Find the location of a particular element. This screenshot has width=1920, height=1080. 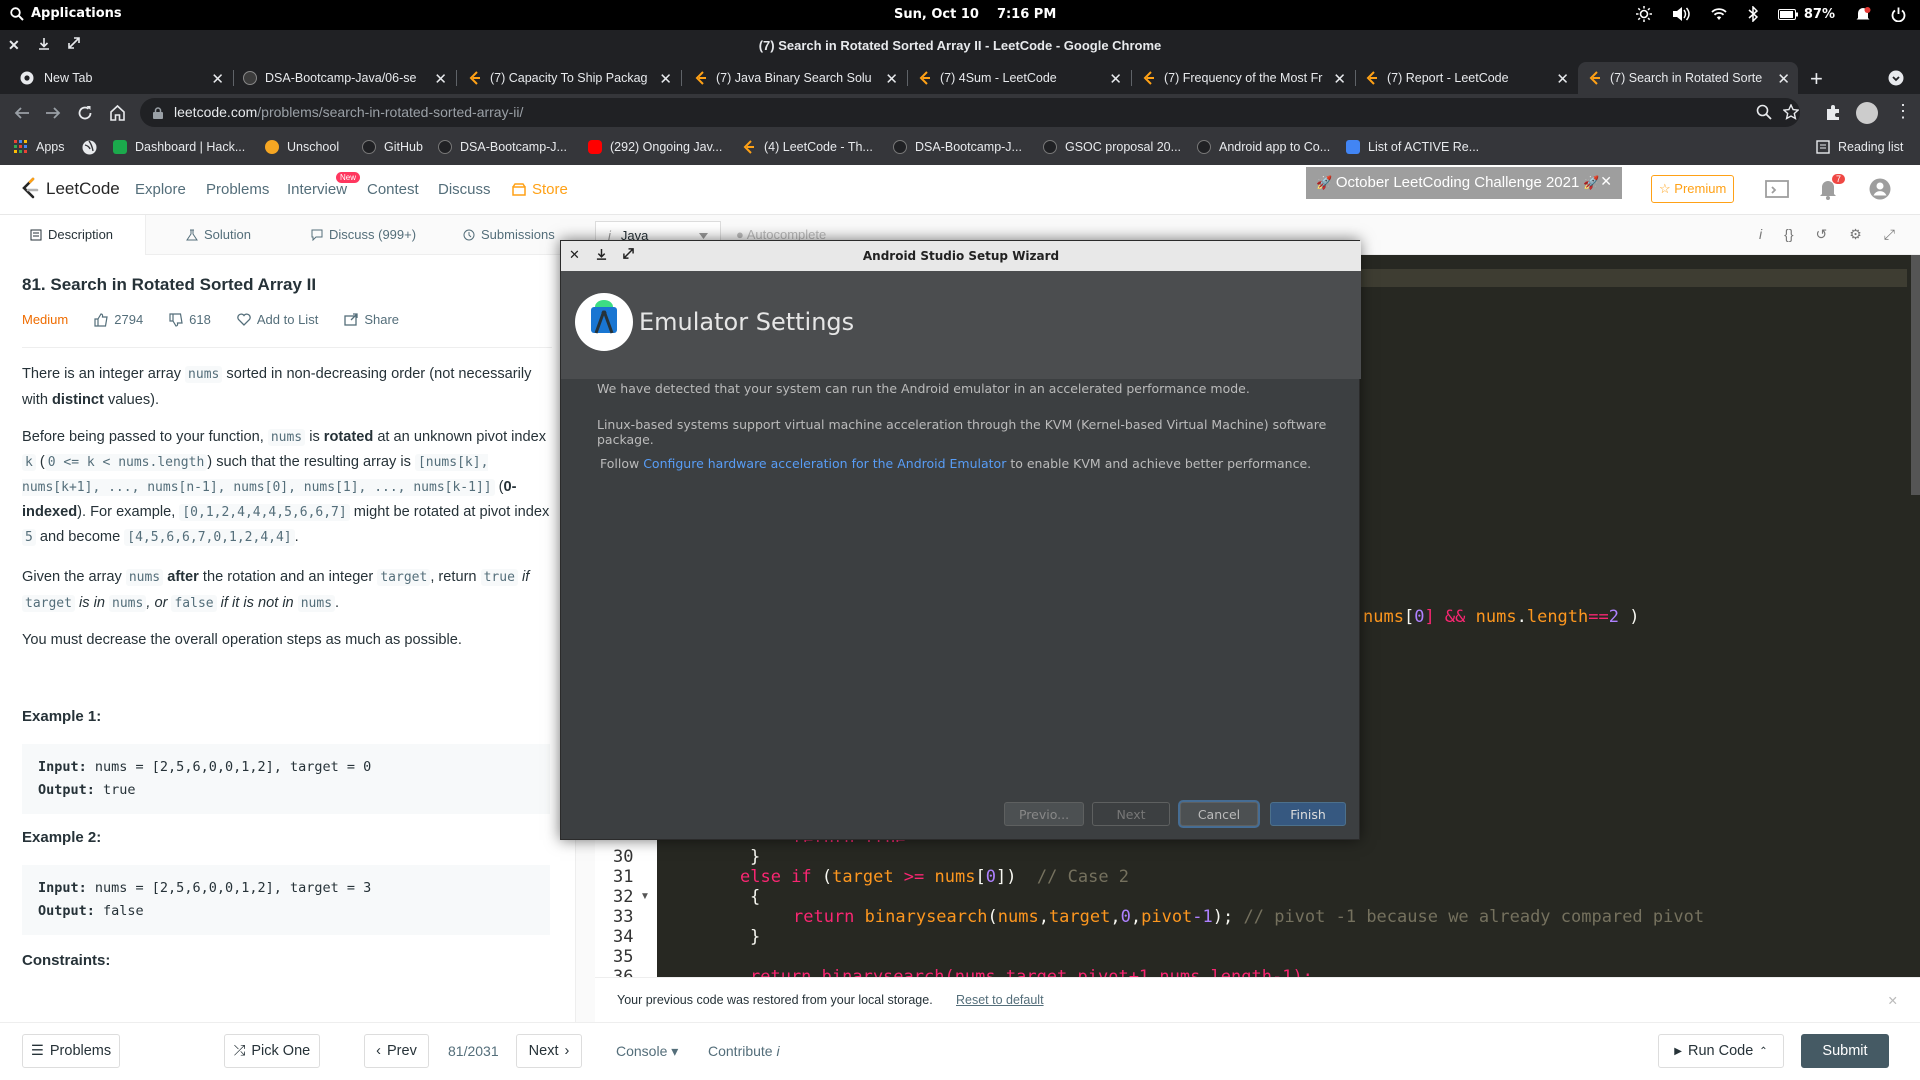

system-tray: 87% is located at coordinates (1770, 14).